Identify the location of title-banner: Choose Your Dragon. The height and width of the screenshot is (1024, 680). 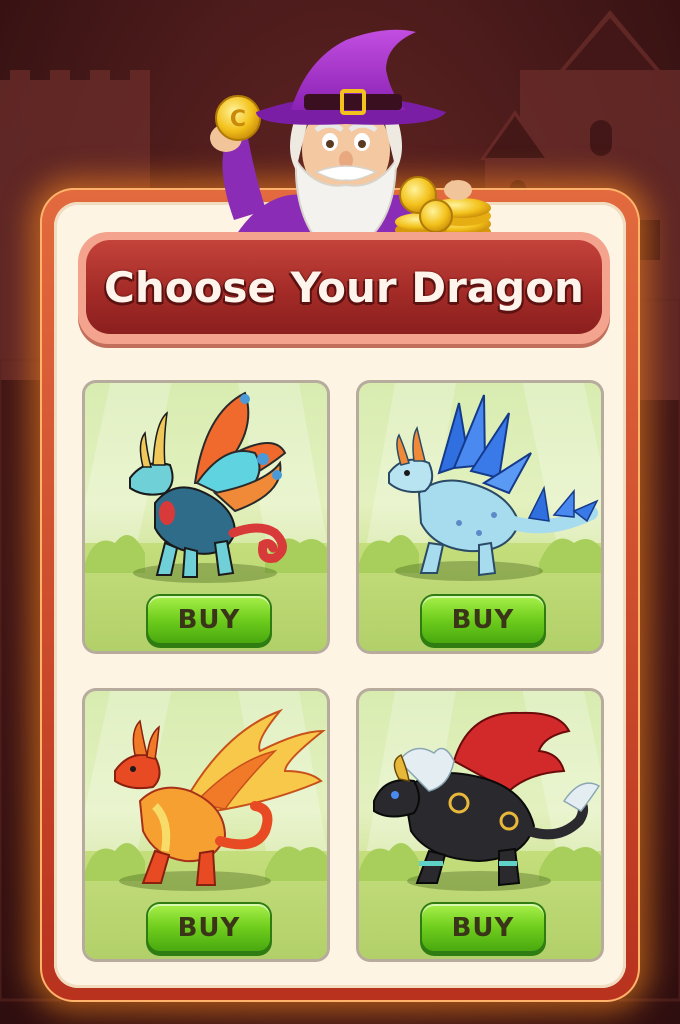
(344, 288).